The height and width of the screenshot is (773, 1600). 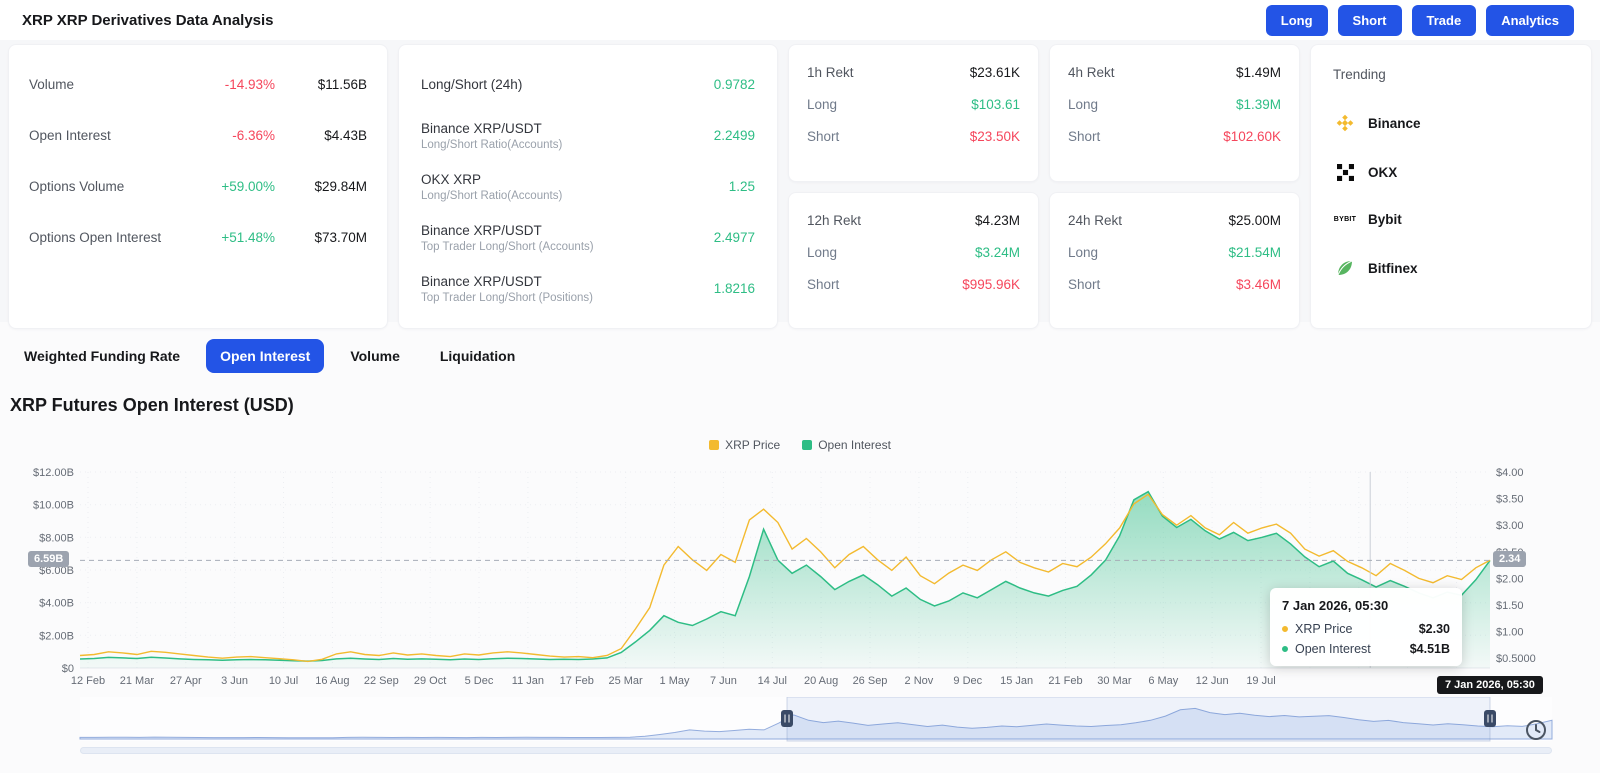 I want to click on x-axis-label: 21 Mar, so click(x=137, y=681).